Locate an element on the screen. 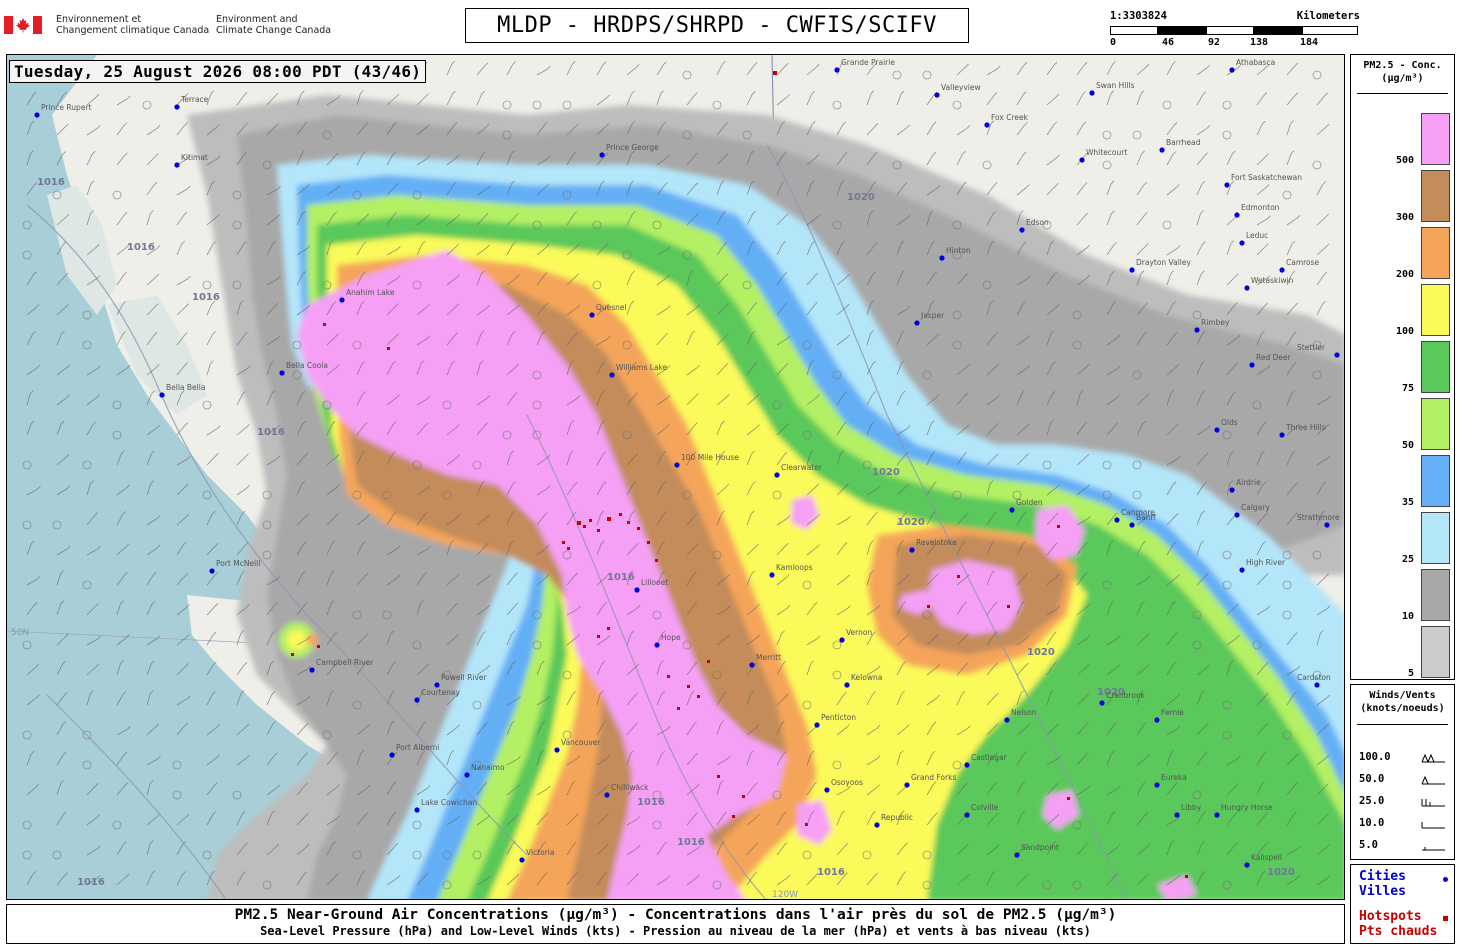  city-label: Port McNeill is located at coordinates (238, 563).